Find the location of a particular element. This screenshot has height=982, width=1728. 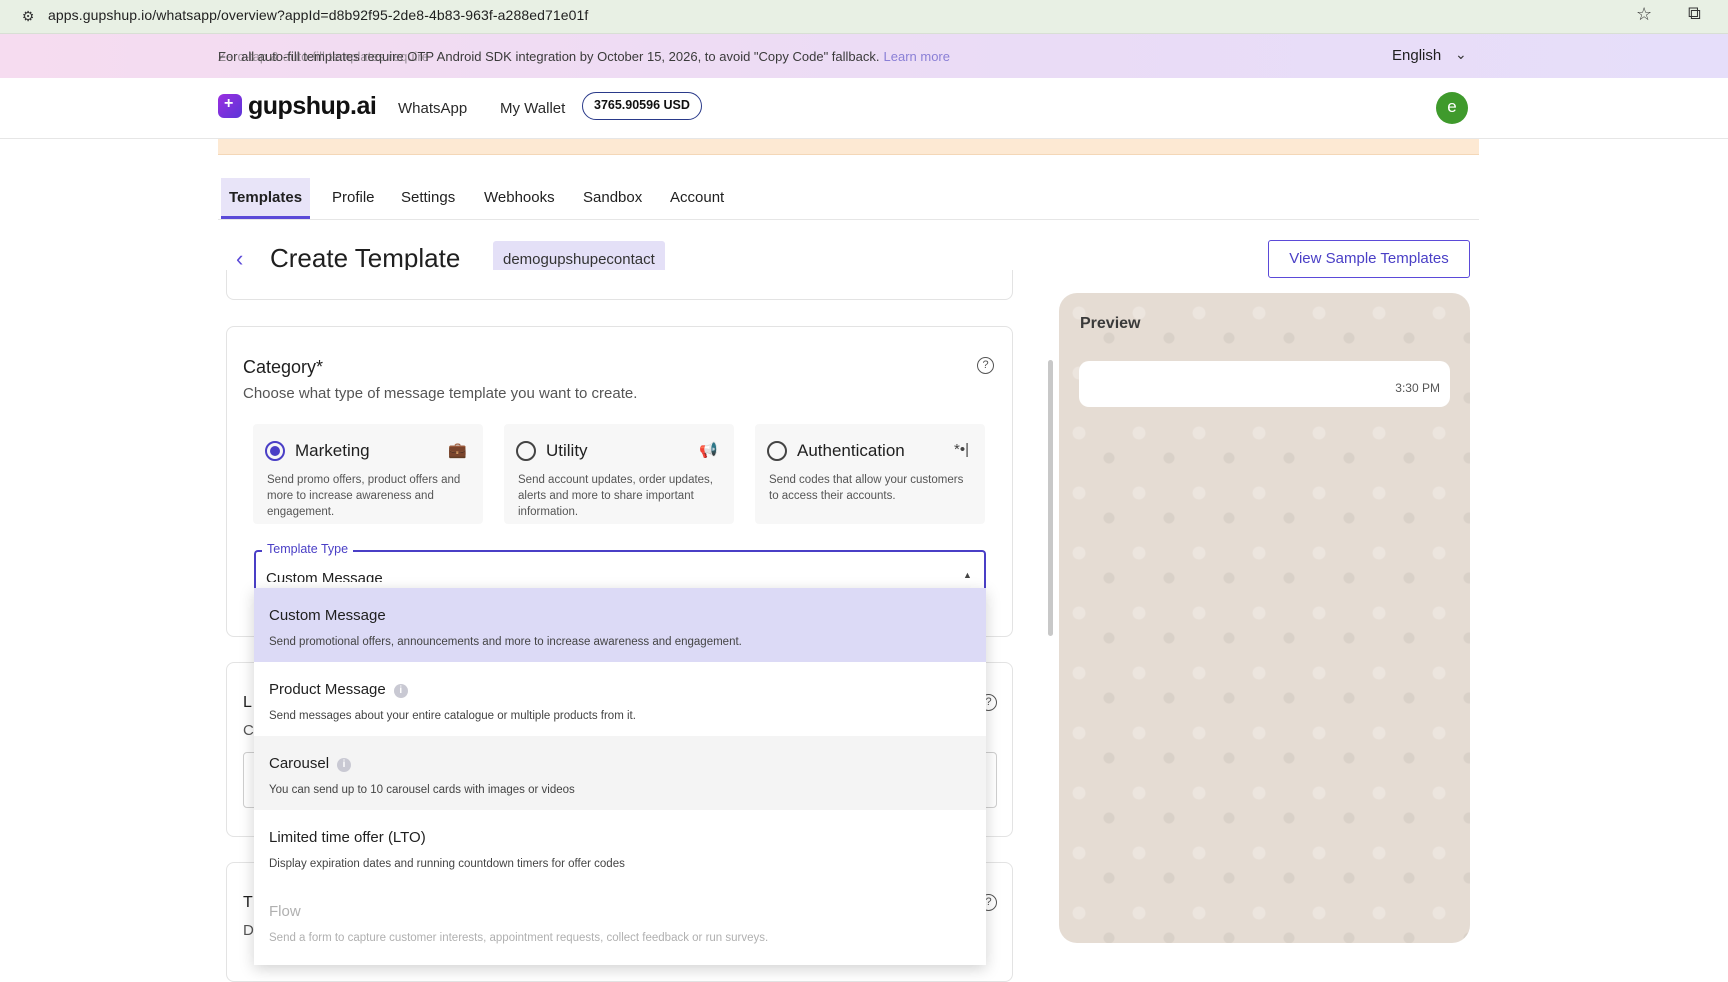

option-title: Flow is located at coordinates (285, 911).